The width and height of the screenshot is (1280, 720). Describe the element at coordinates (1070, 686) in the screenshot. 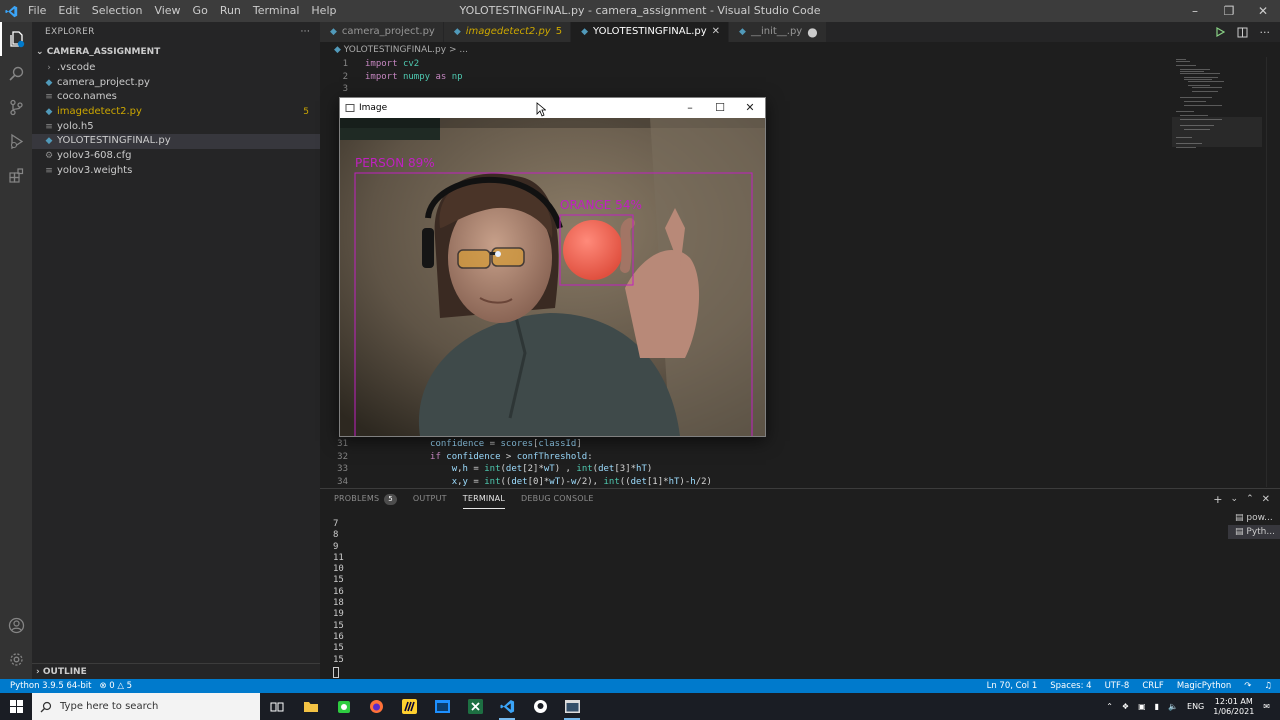

I see `indentation: Spaces: 4` at that location.